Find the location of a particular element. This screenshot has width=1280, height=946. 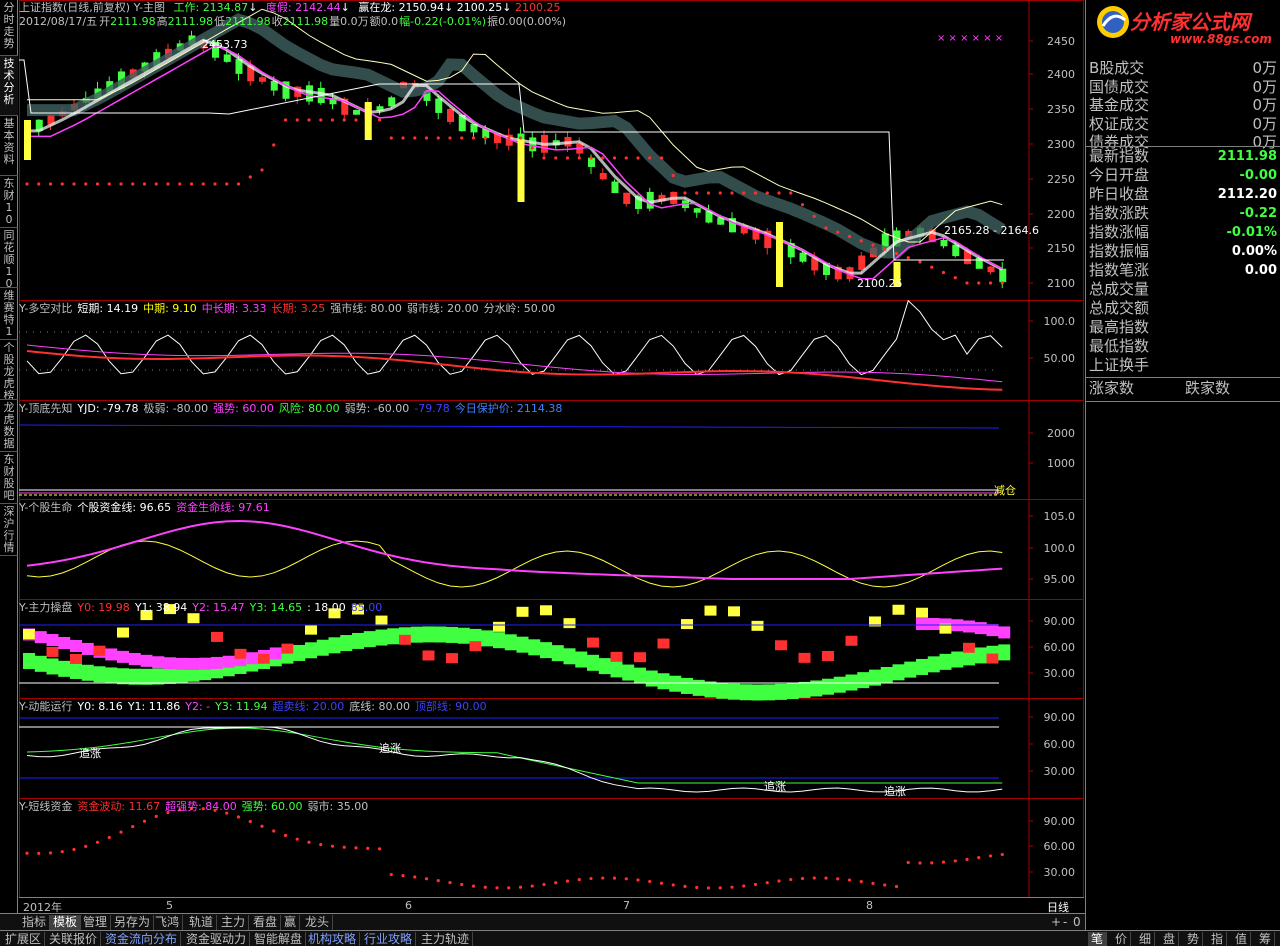

left-tab-8: 东 财 股 吧 is located at coordinates (9, 478).